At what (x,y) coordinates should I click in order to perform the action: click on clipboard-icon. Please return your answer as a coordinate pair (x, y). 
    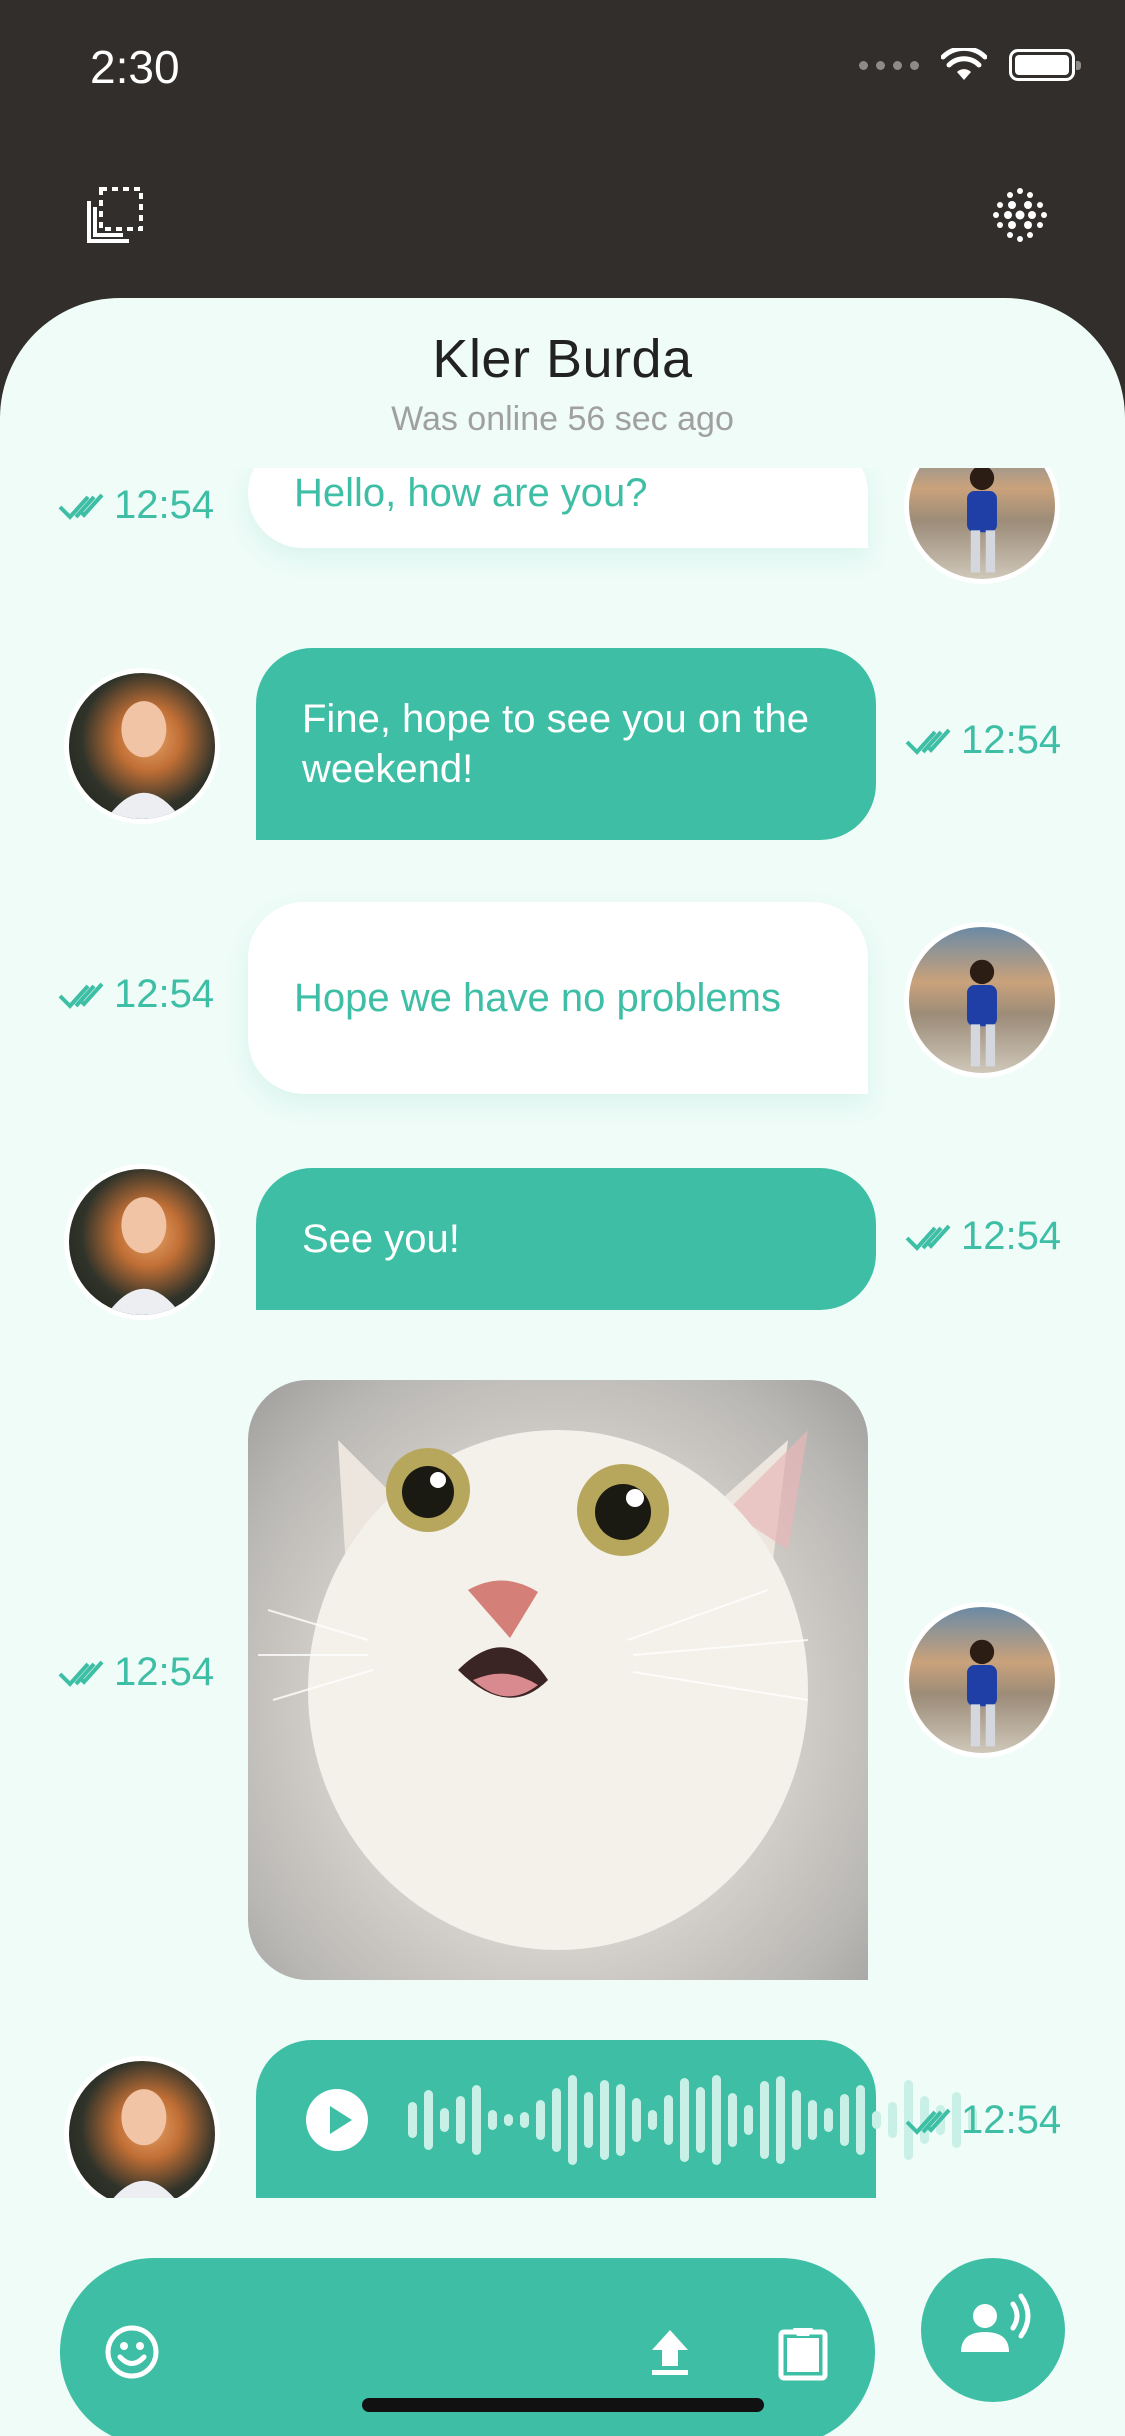
    Looking at the image, I should click on (803, 2352).